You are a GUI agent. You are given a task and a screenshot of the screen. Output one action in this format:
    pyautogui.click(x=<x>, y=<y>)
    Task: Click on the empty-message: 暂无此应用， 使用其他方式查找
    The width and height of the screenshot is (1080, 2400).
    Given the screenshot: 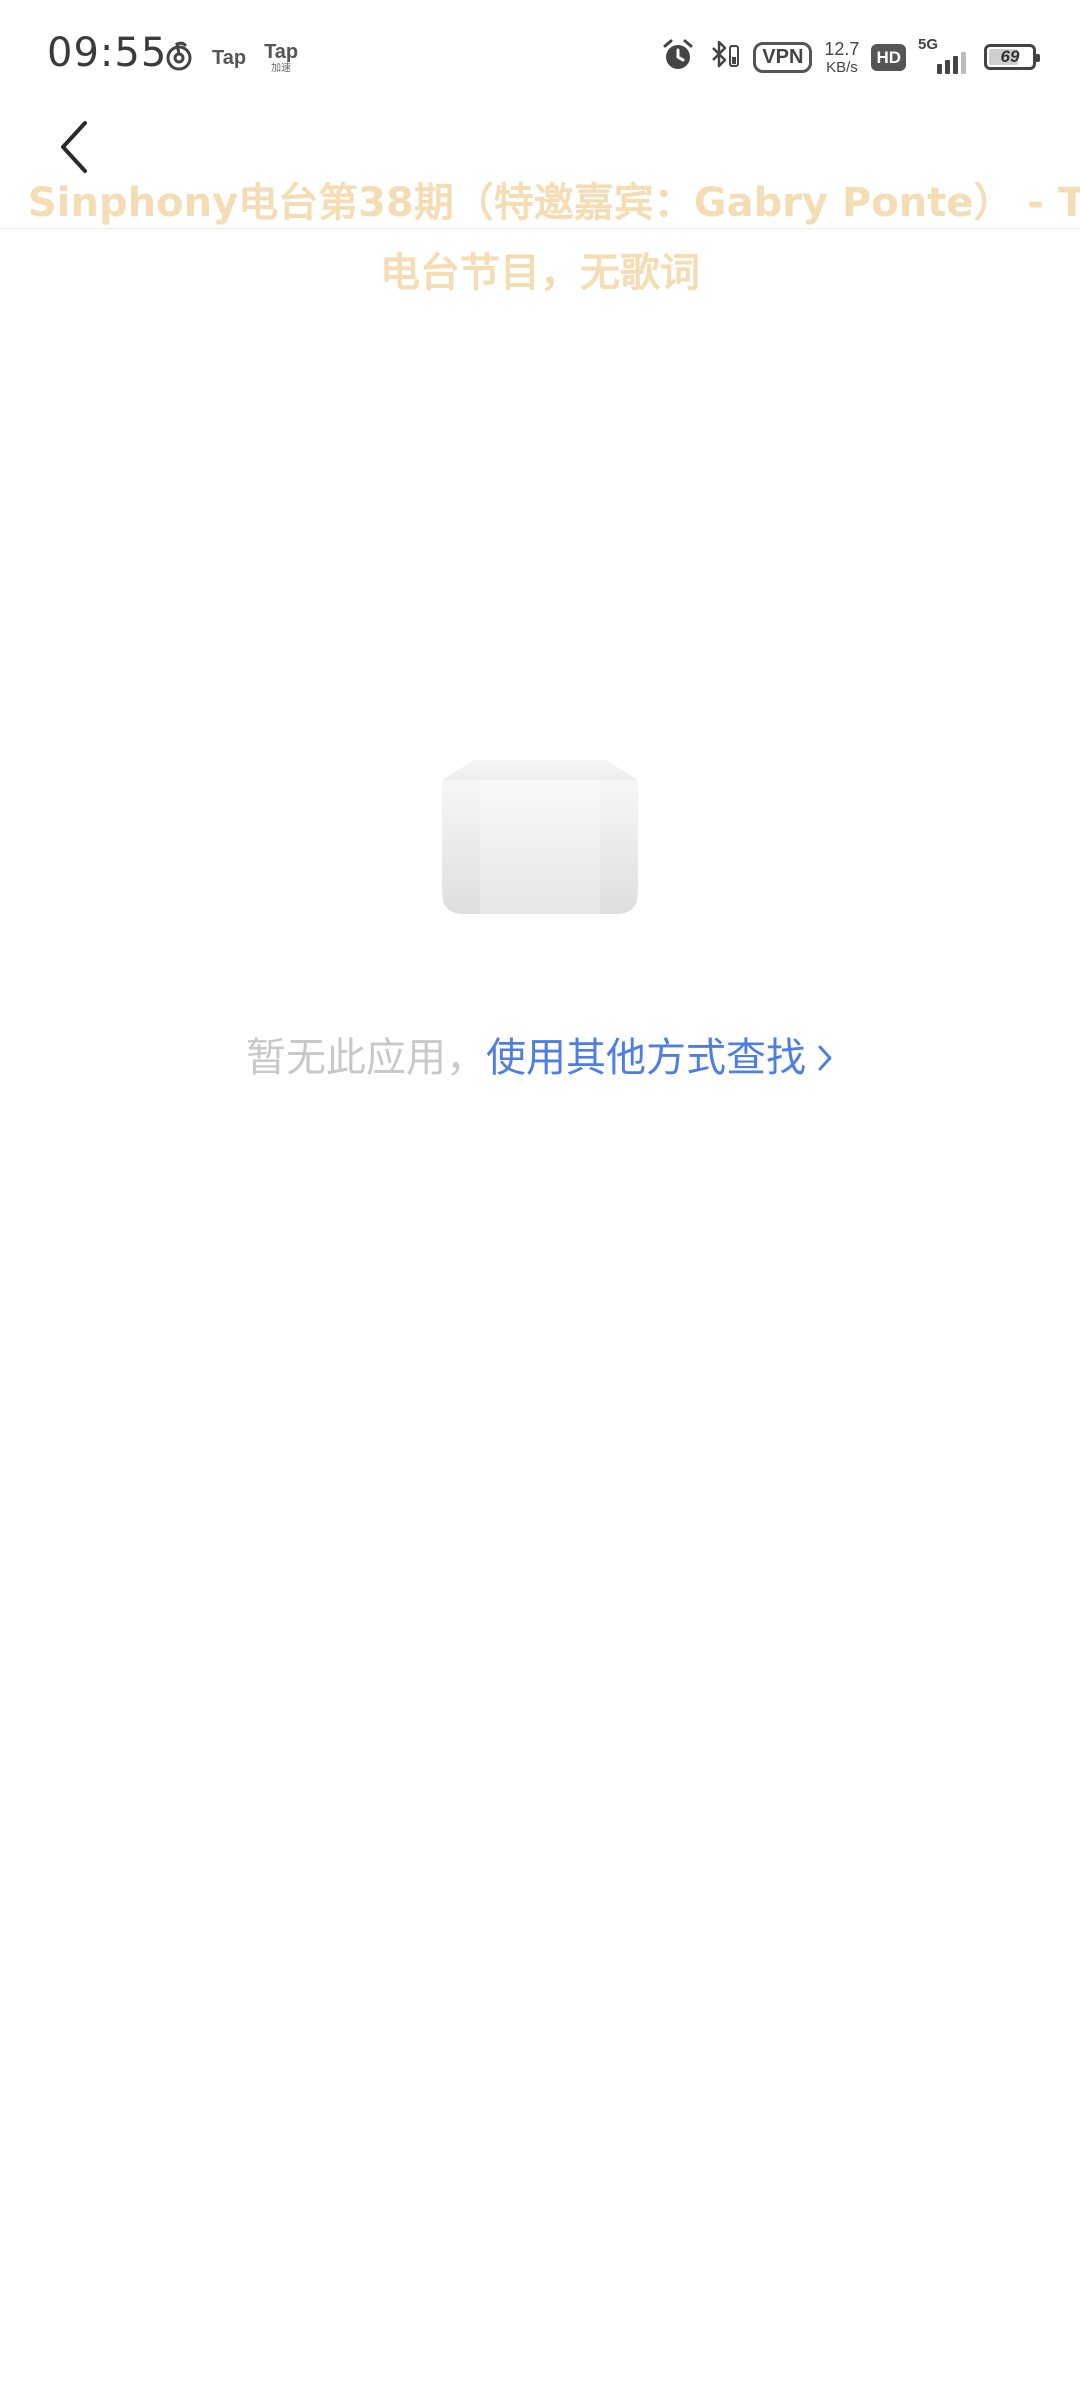 What is the action you would take?
    pyautogui.click(x=540, y=1058)
    